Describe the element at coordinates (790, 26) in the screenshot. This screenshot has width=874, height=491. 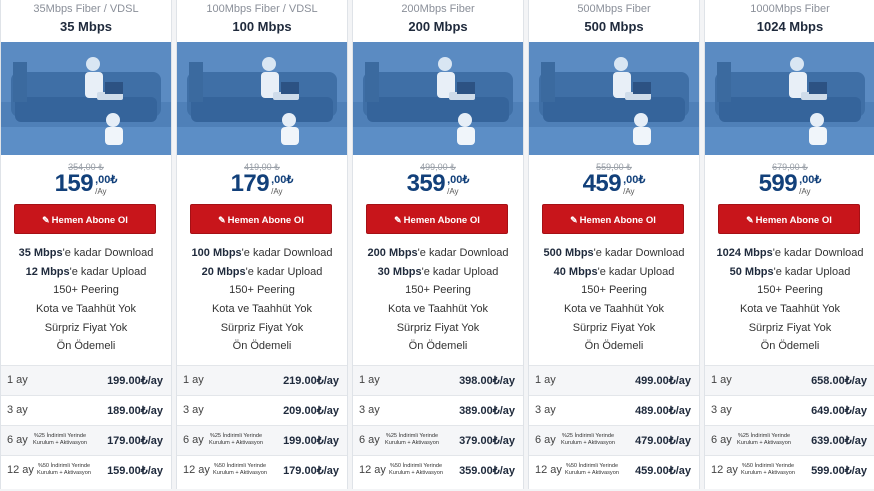
I see `plan-speed: 1024 Mbps` at that location.